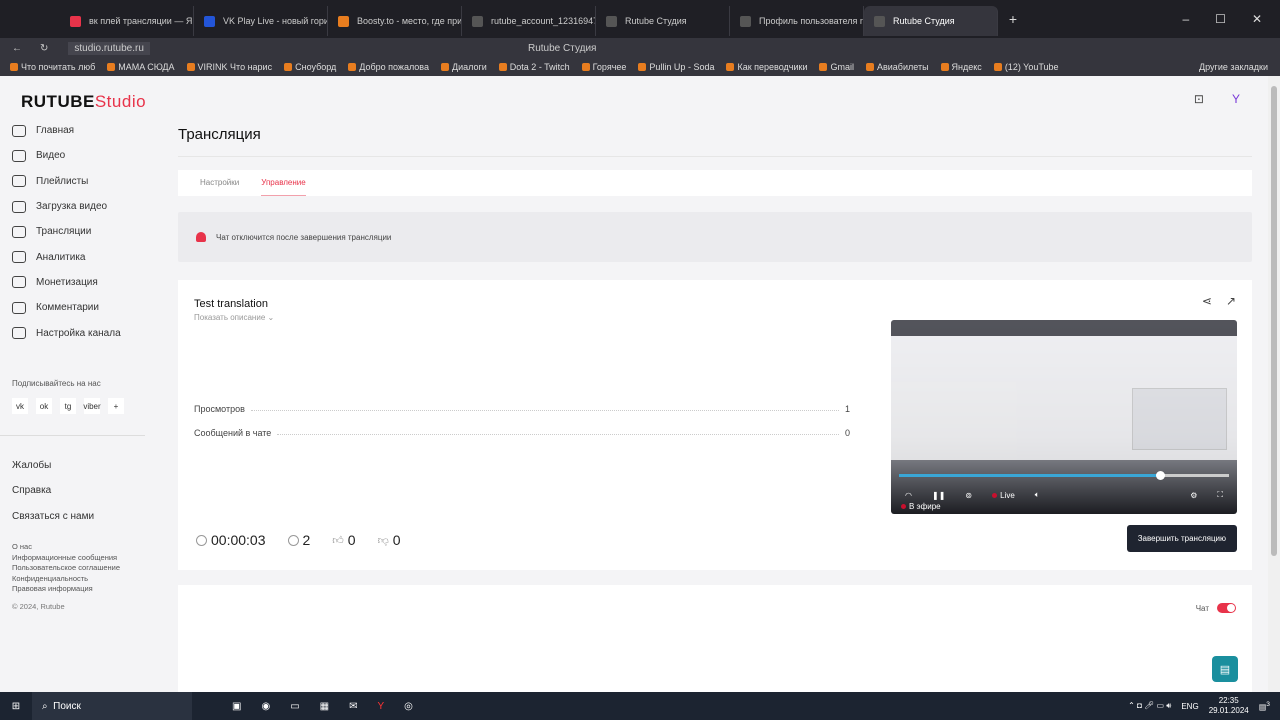  I want to click on new-tab-button: +, so click(1013, 19).